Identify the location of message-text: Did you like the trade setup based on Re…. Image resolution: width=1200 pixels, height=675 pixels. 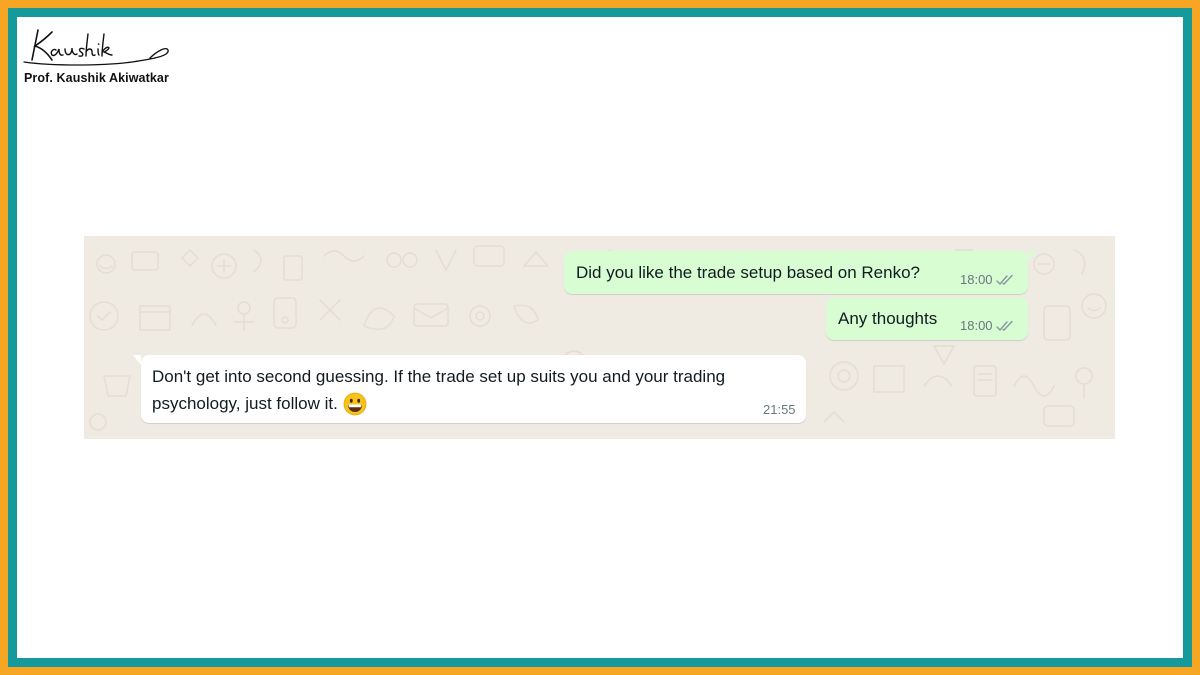
(748, 272).